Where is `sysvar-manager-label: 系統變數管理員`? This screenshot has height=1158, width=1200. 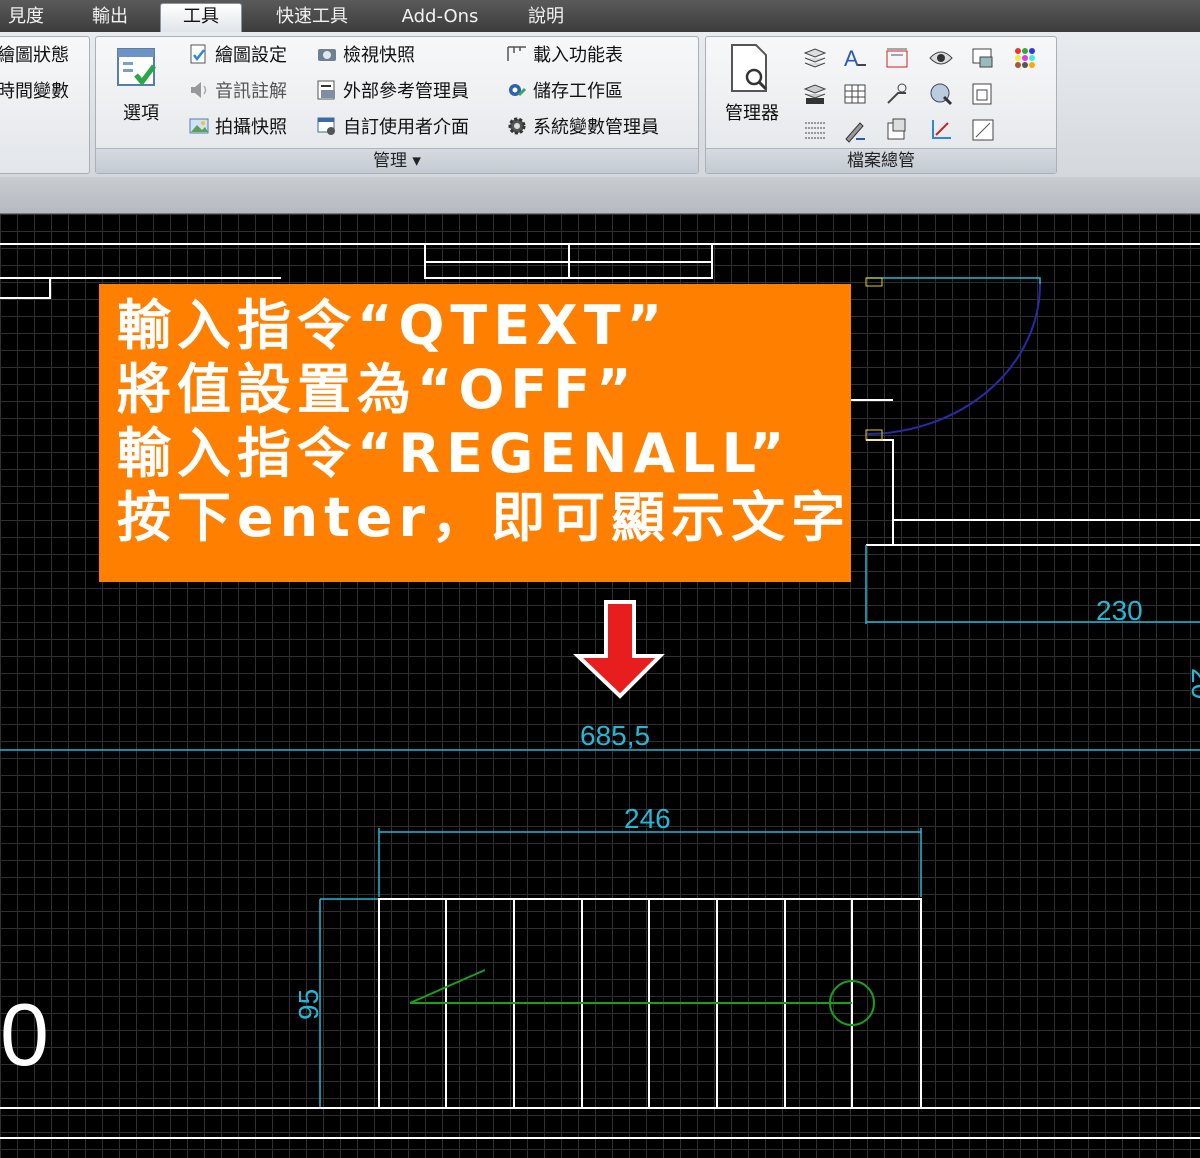
sysvar-manager-label: 系統變數管理員 is located at coordinates (596, 127).